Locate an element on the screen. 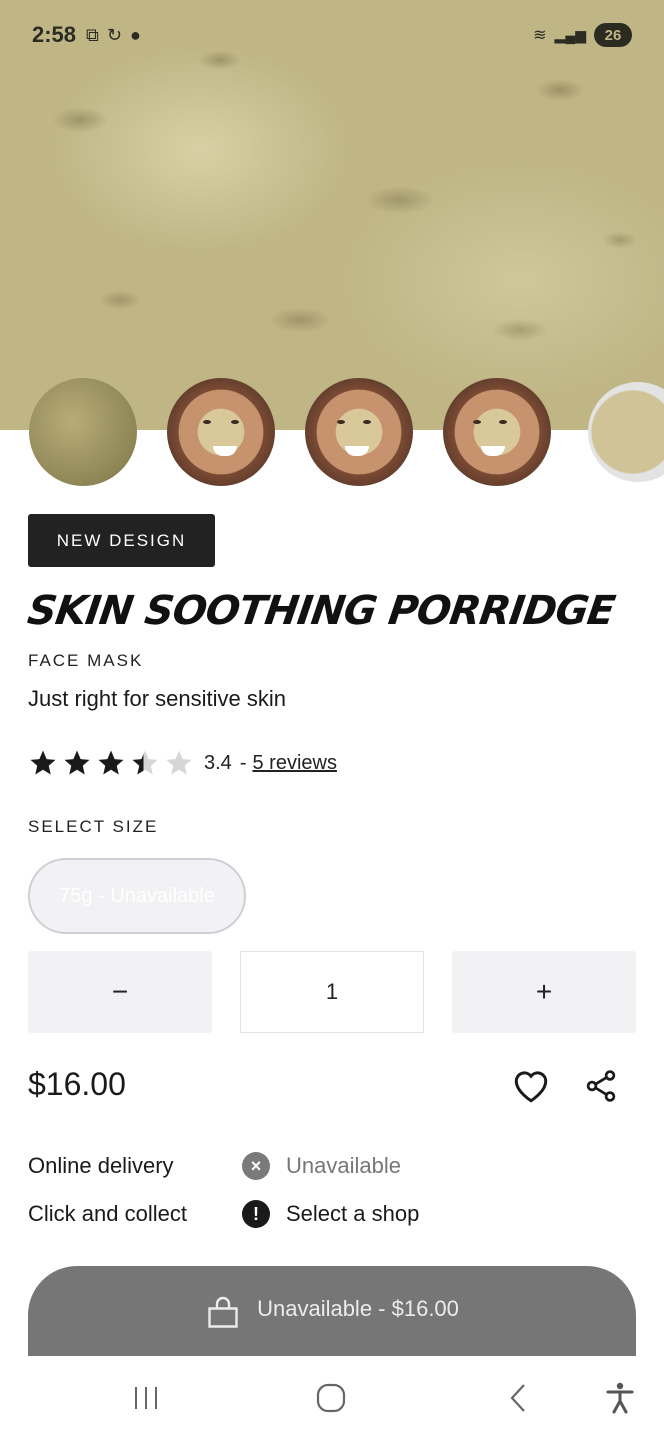 The image size is (664, 1440). rating: 3.4 - 5 reviews is located at coordinates (182, 763).